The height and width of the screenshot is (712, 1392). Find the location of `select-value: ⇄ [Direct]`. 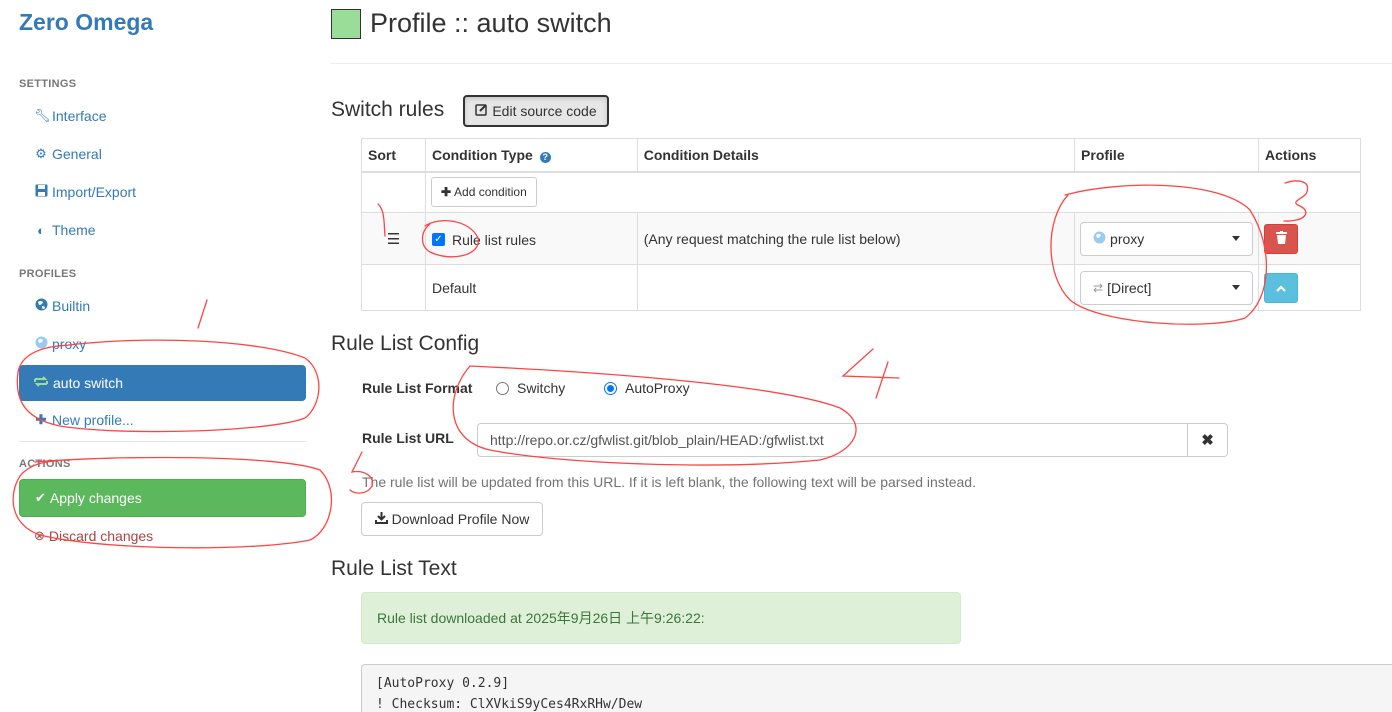

select-value: ⇄ [Direct] is located at coordinates (1122, 288).